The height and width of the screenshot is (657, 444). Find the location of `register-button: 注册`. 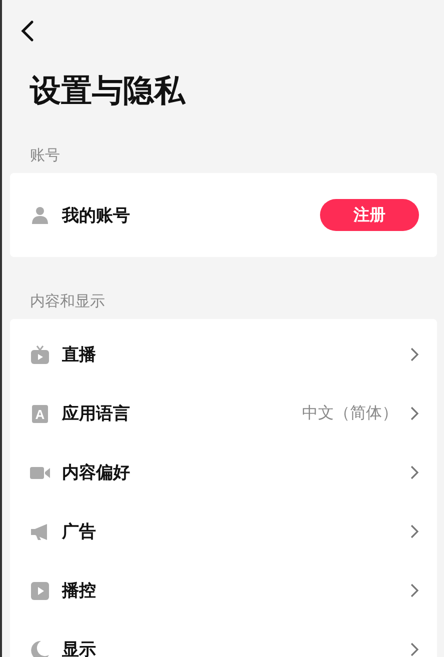

register-button: 注册 is located at coordinates (369, 215).